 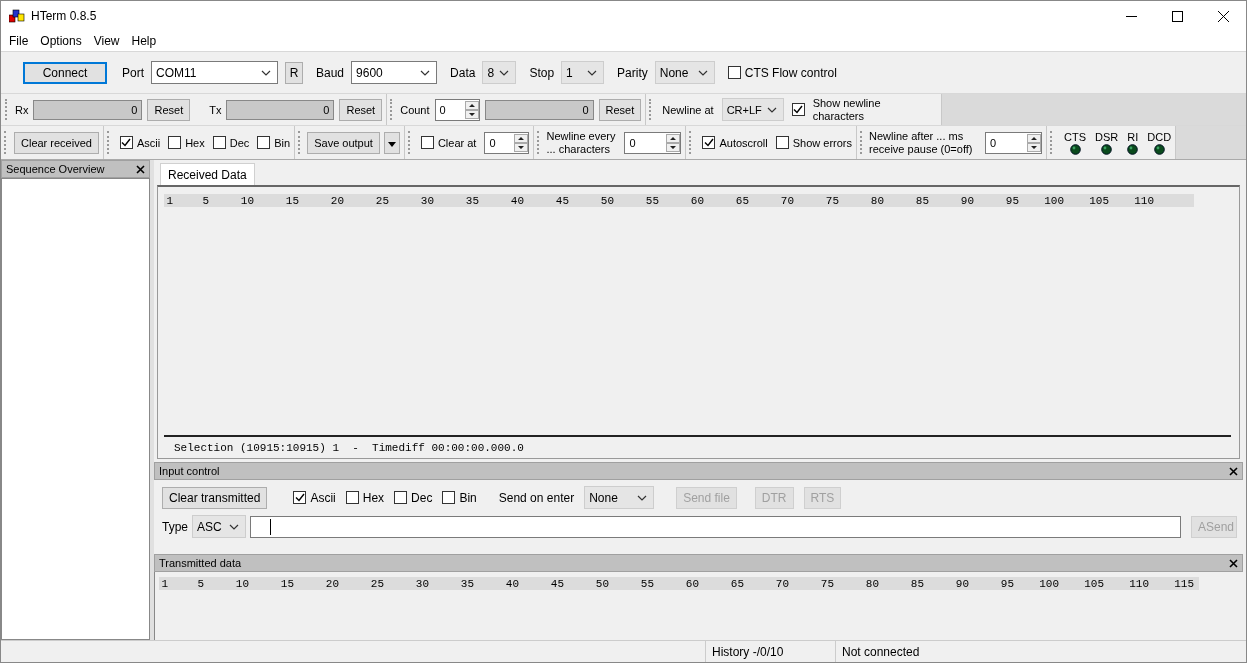 I want to click on port-dropdown: COM11, so click(x=214, y=72).